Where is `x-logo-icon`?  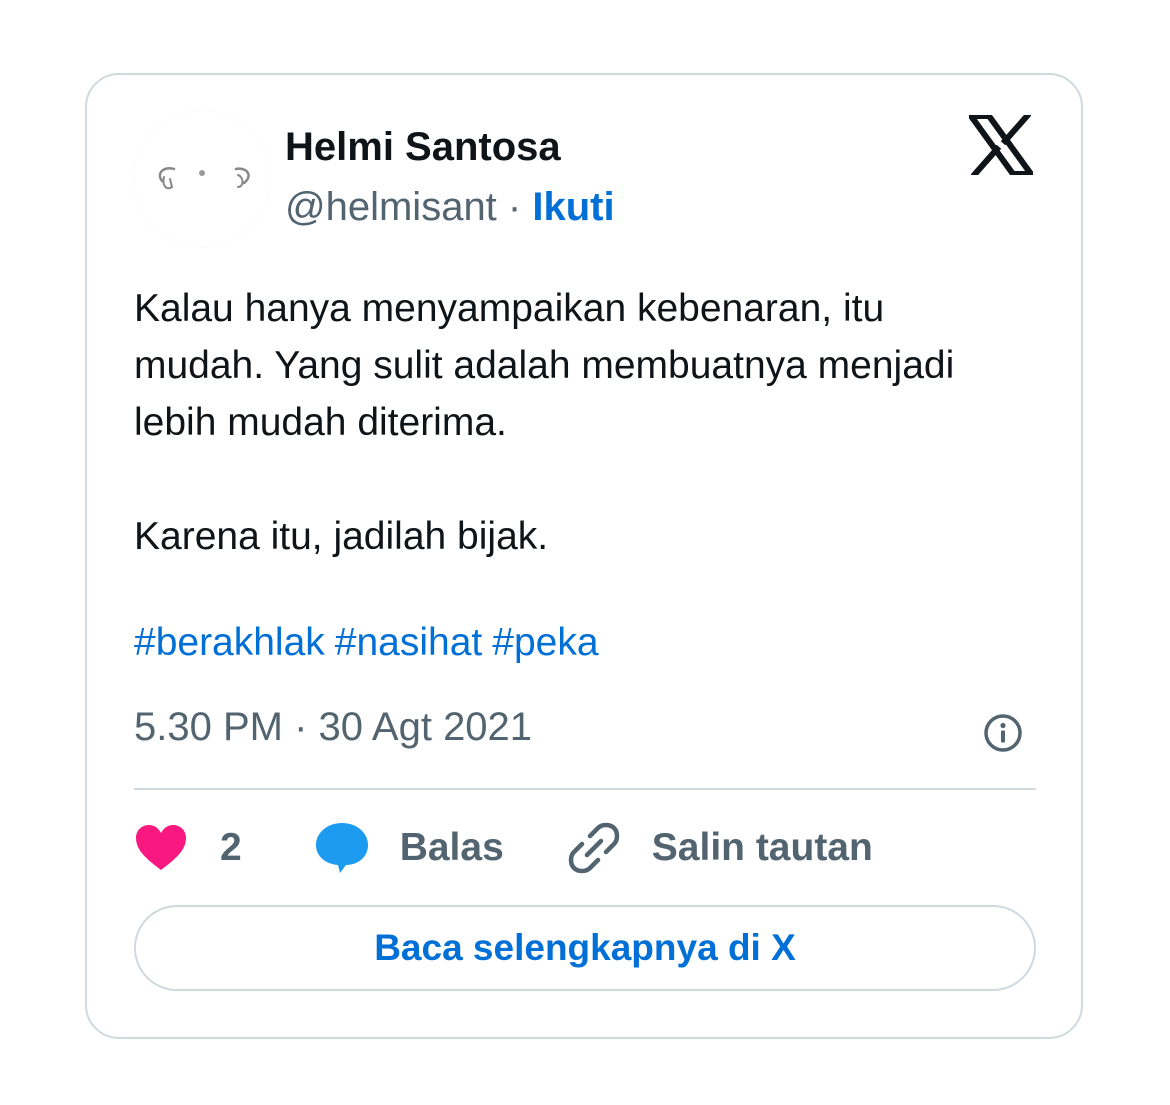 x-logo-icon is located at coordinates (1001, 145).